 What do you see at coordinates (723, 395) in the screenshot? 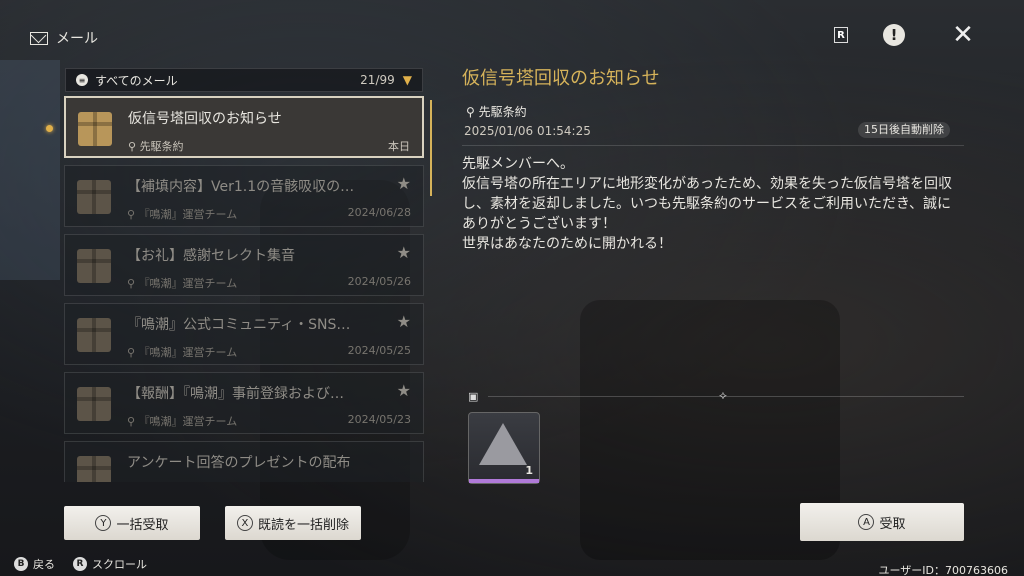
I see `ornament-icon: ⟡` at bounding box center [723, 395].